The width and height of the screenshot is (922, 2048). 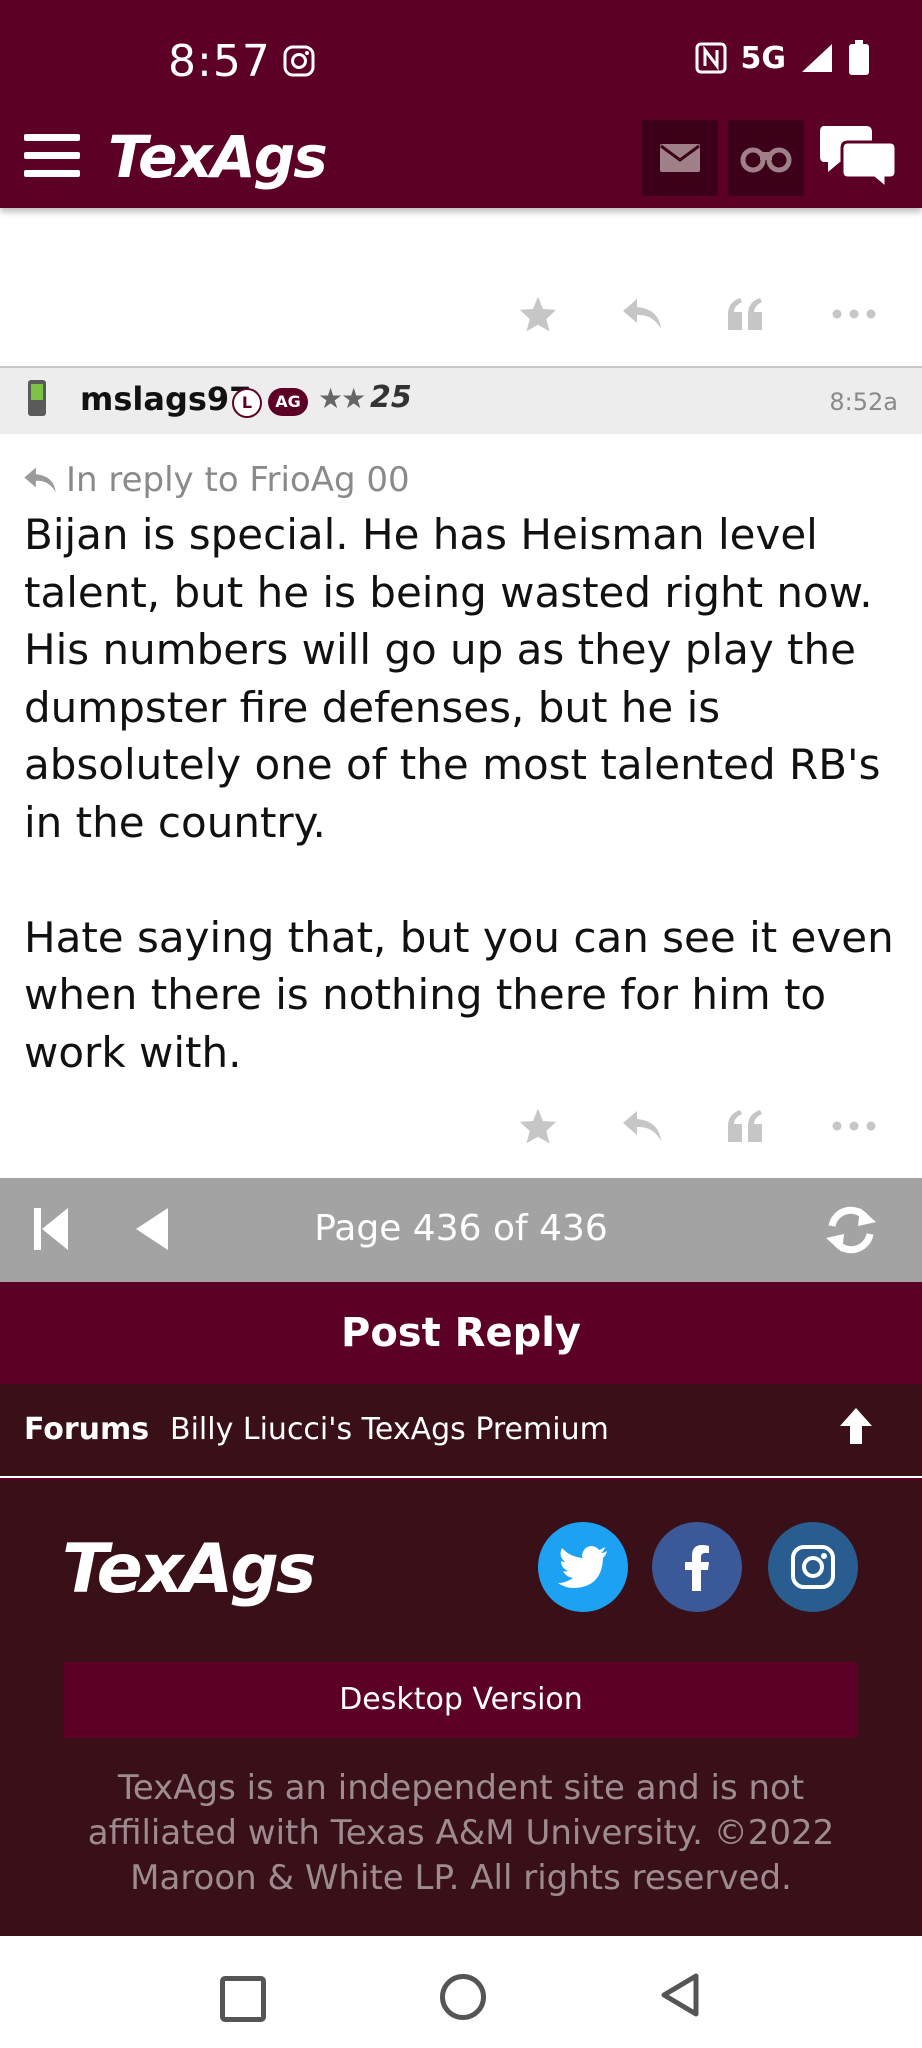 What do you see at coordinates (461, 163) in the screenshot?
I see `top-navigation: TexAgs` at bounding box center [461, 163].